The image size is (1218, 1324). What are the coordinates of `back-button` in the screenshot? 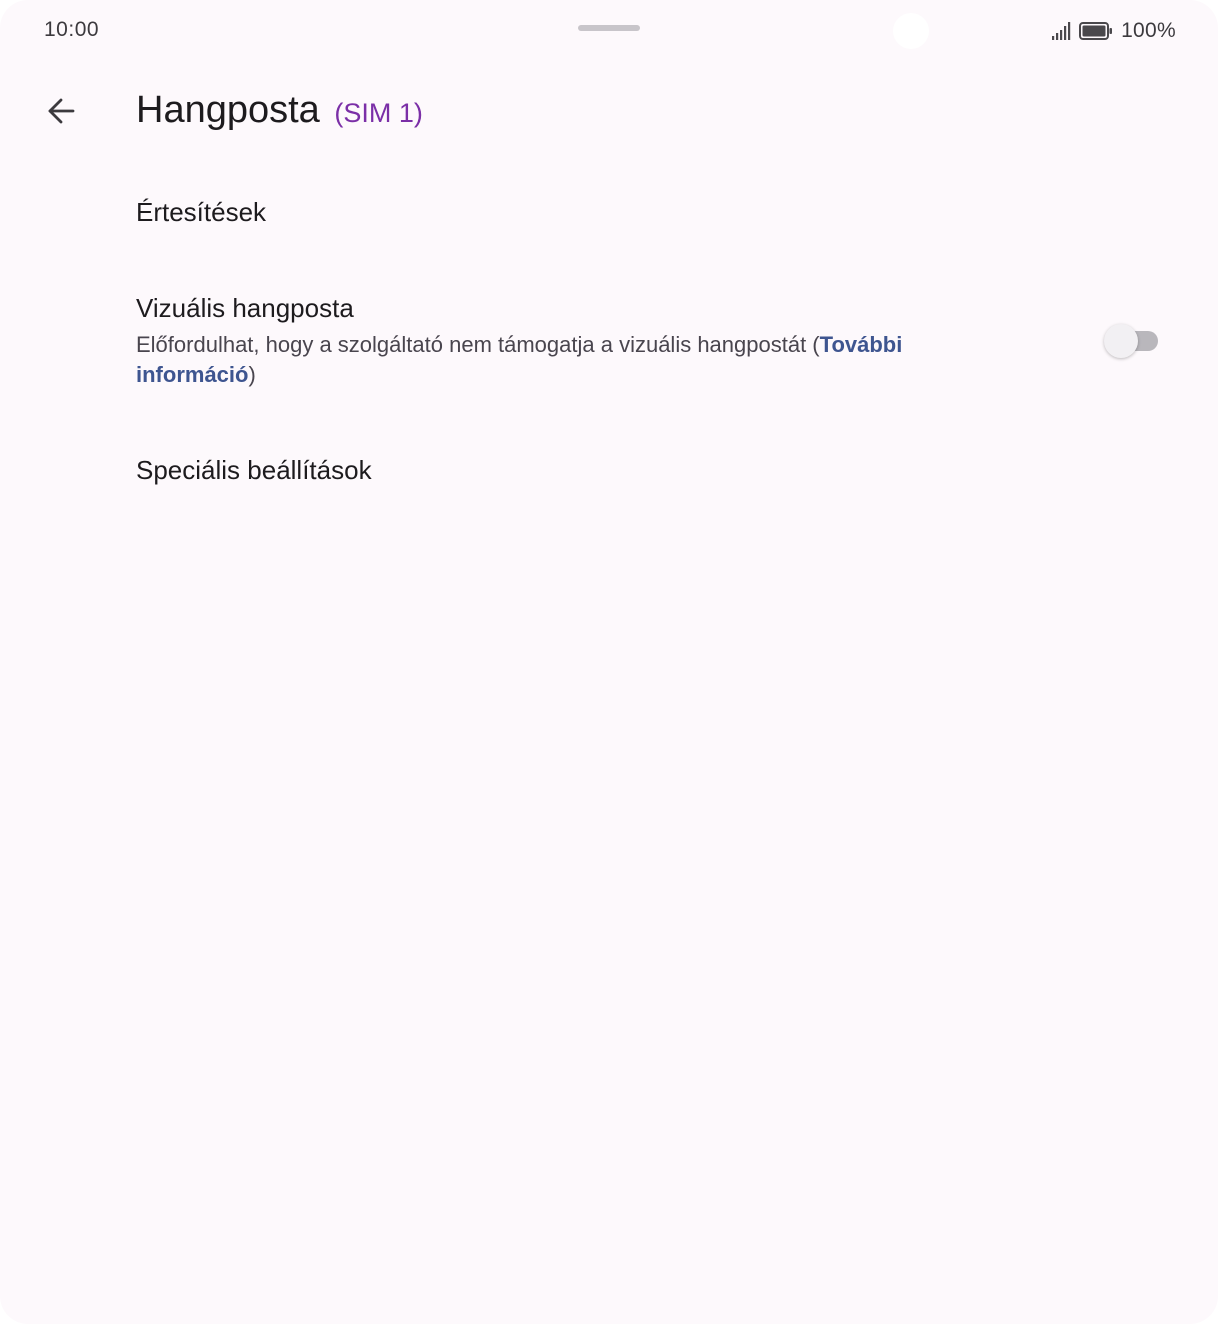 It's located at (61, 111).